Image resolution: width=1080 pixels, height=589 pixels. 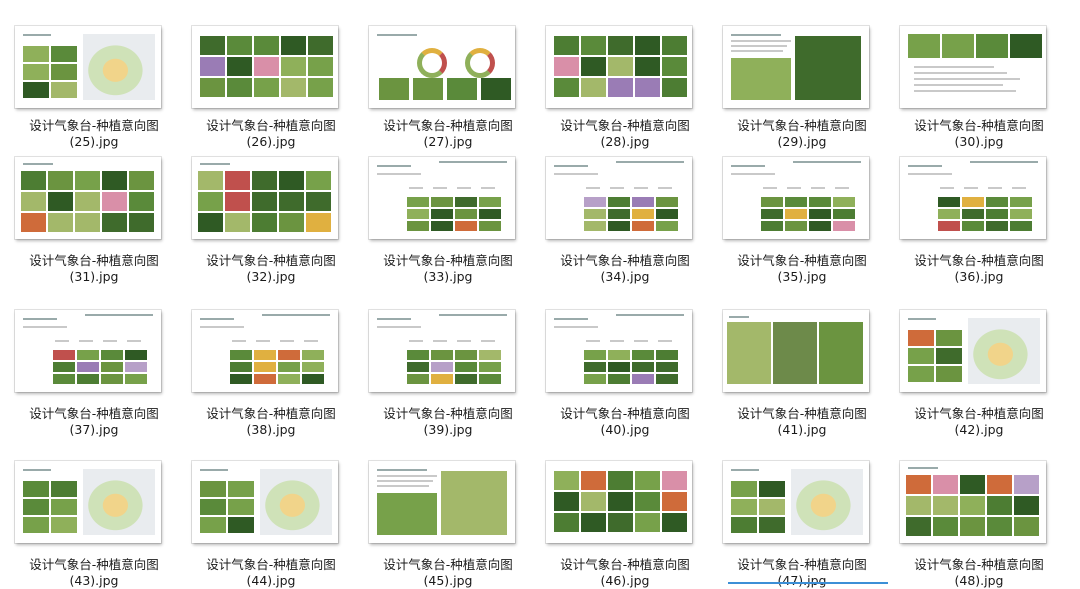 What do you see at coordinates (271, 134) in the screenshot?
I see `file-name-label: 设计气象台-种植意向图 (26).jpg` at bounding box center [271, 134].